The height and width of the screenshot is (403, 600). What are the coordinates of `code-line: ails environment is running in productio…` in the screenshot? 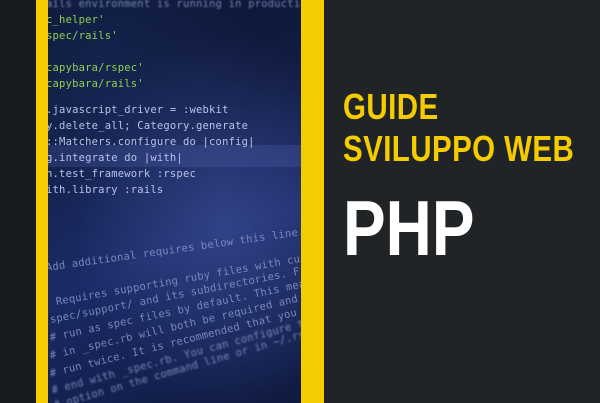 It's located at (174, 5).